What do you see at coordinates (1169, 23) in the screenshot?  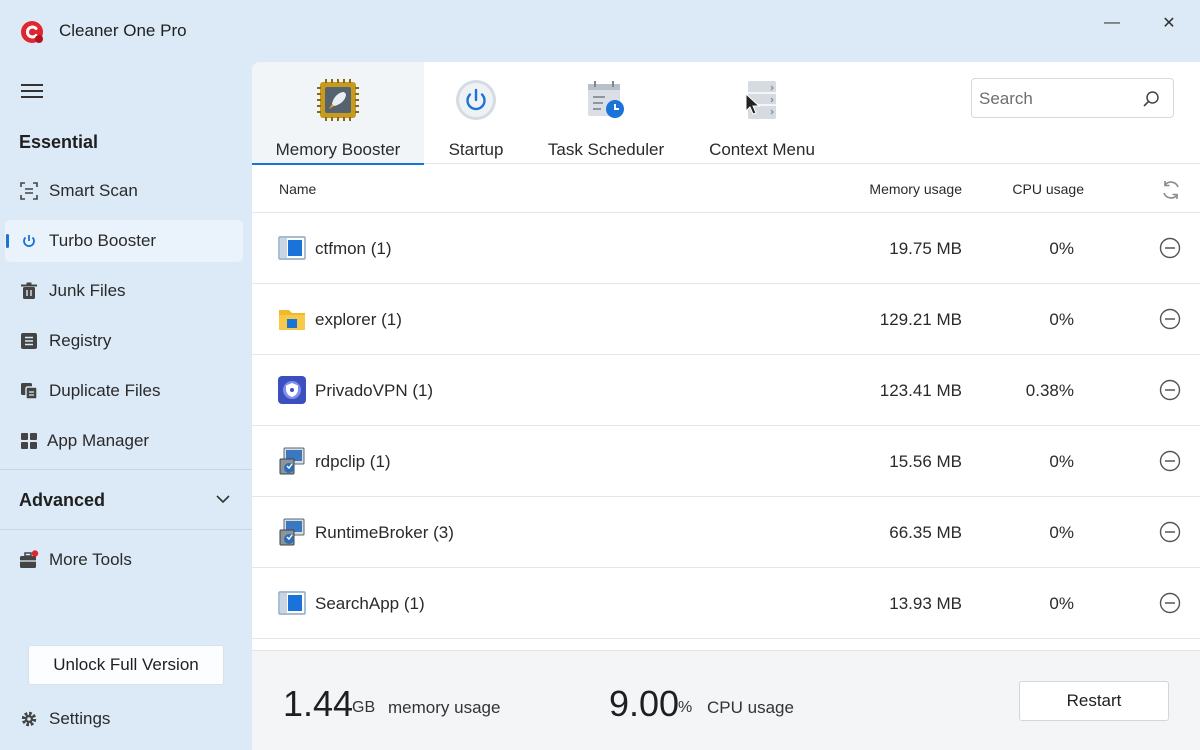 I see `close-button: ✕` at bounding box center [1169, 23].